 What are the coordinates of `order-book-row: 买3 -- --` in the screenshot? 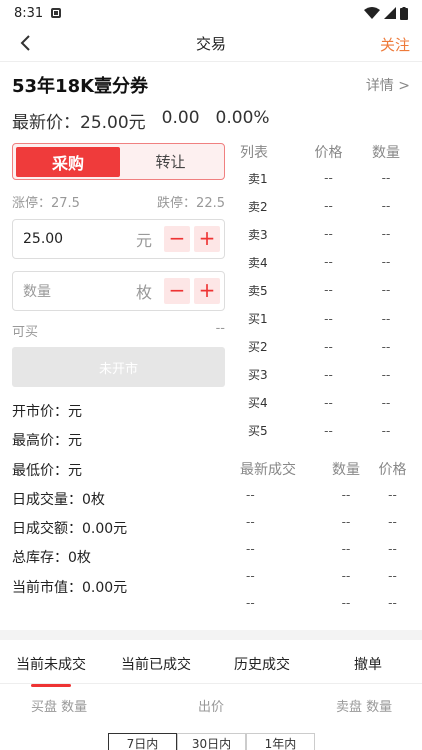 It's located at (327, 375).